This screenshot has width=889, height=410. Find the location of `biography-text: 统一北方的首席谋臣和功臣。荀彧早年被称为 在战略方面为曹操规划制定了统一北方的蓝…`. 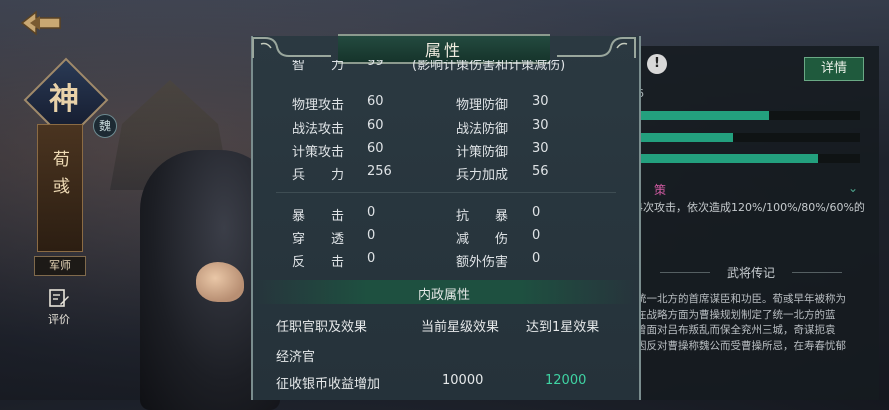

biography-text: 统一北方的首席谋臣和功臣。荀彧早年被称为 在战略方面为曹操规划制定了统一北方的蓝… is located at coordinates (751, 323).